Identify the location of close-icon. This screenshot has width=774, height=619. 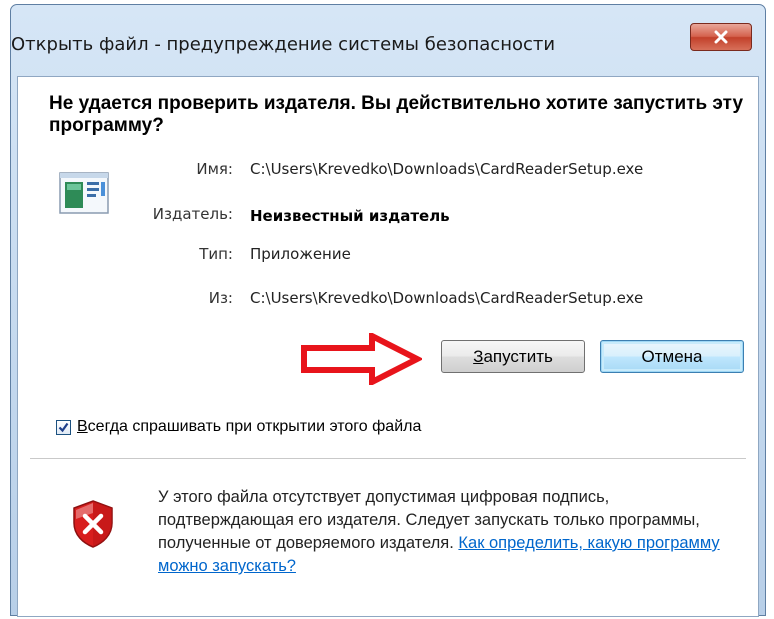
(721, 37).